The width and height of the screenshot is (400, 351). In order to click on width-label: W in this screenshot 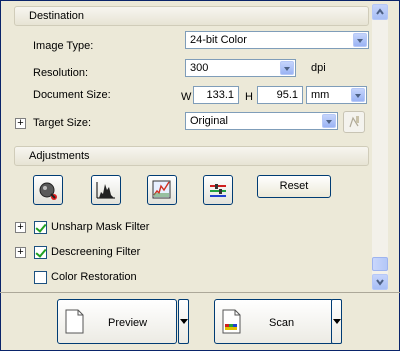, I will do `click(186, 97)`.